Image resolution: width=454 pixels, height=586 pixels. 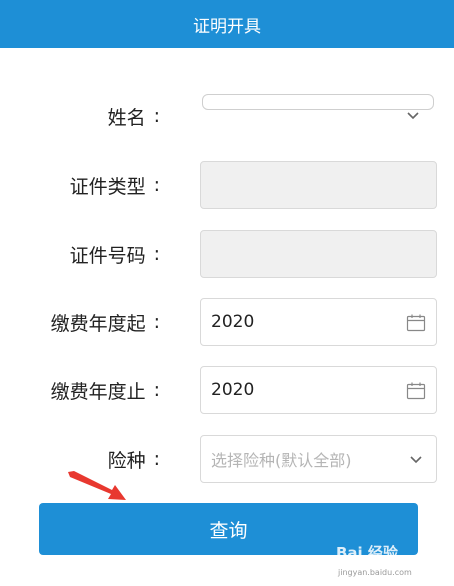 I want to click on year-start-field: 2020, so click(x=318, y=322).